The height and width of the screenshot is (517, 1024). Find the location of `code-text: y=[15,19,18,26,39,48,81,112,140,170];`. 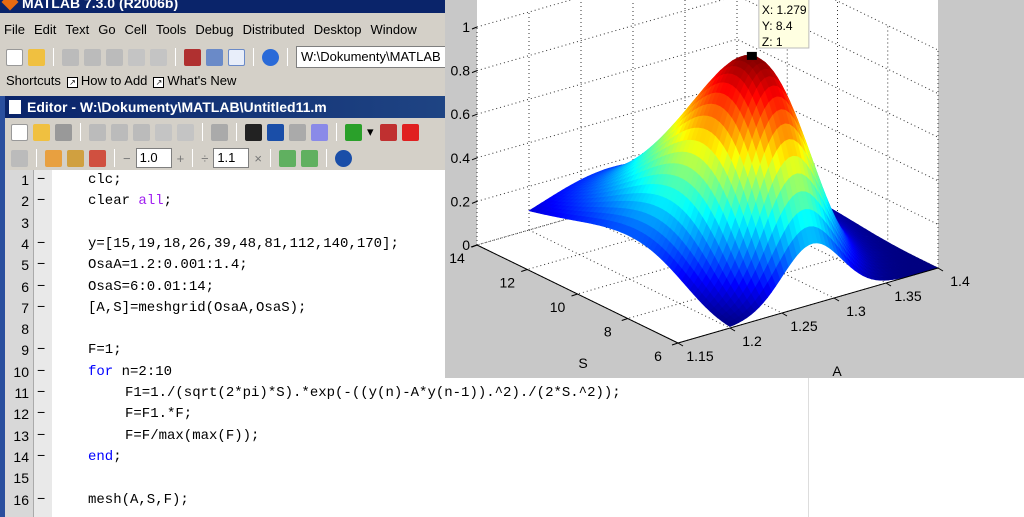

code-text: y=[15,19,18,26,39,48,81,112,140,170]; is located at coordinates (243, 244).